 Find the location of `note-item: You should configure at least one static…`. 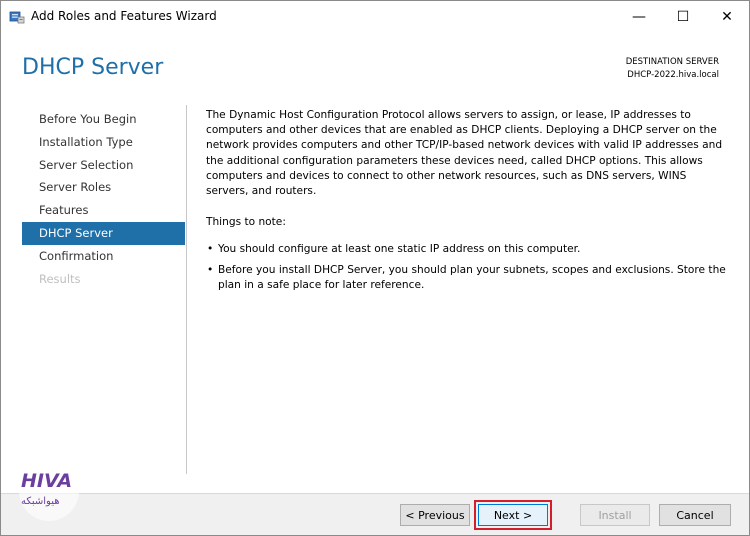

note-item: You should configure at least one static… is located at coordinates (466, 249).